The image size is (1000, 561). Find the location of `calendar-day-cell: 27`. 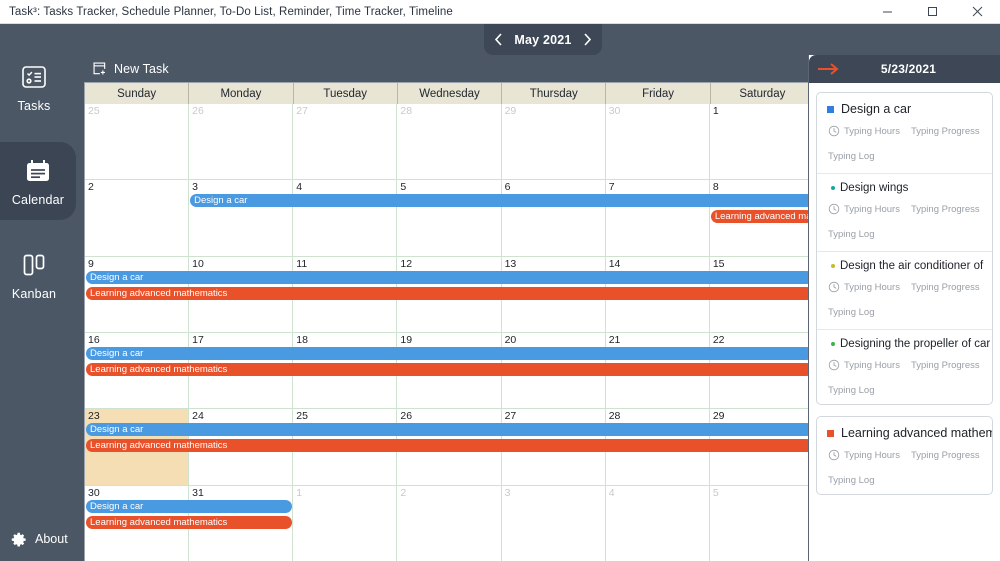

calendar-day-cell: 27 is located at coordinates (345, 142).